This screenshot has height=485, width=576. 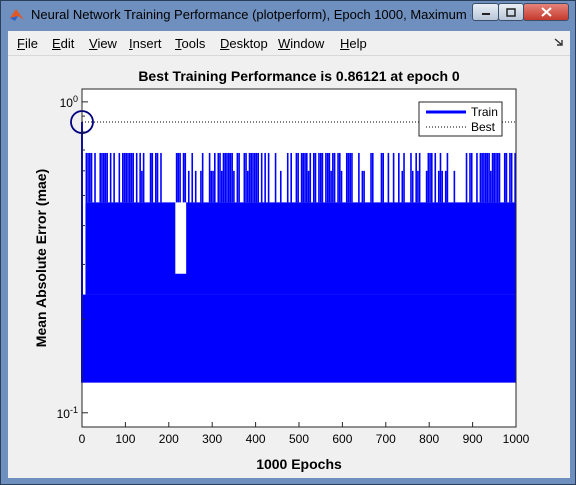 What do you see at coordinates (190, 43) in the screenshot?
I see `menu-tools: Tools` at bounding box center [190, 43].